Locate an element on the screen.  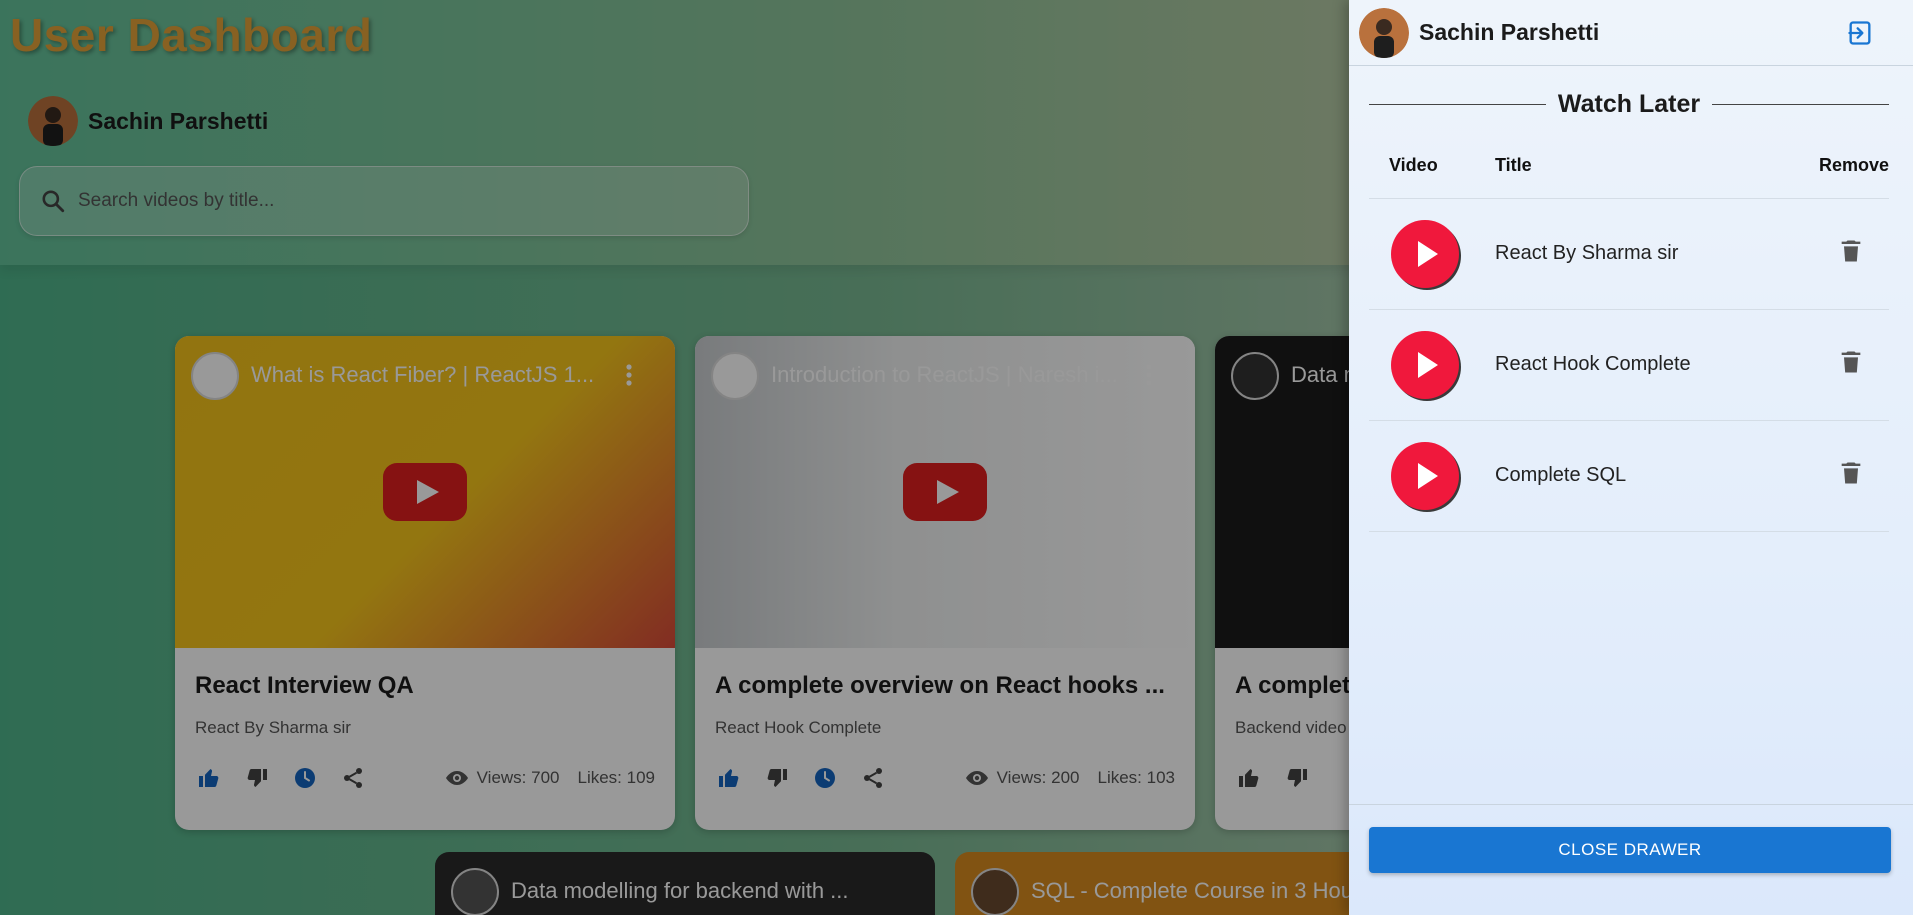
column-header-remove: Remove is located at coordinates (1844, 166).